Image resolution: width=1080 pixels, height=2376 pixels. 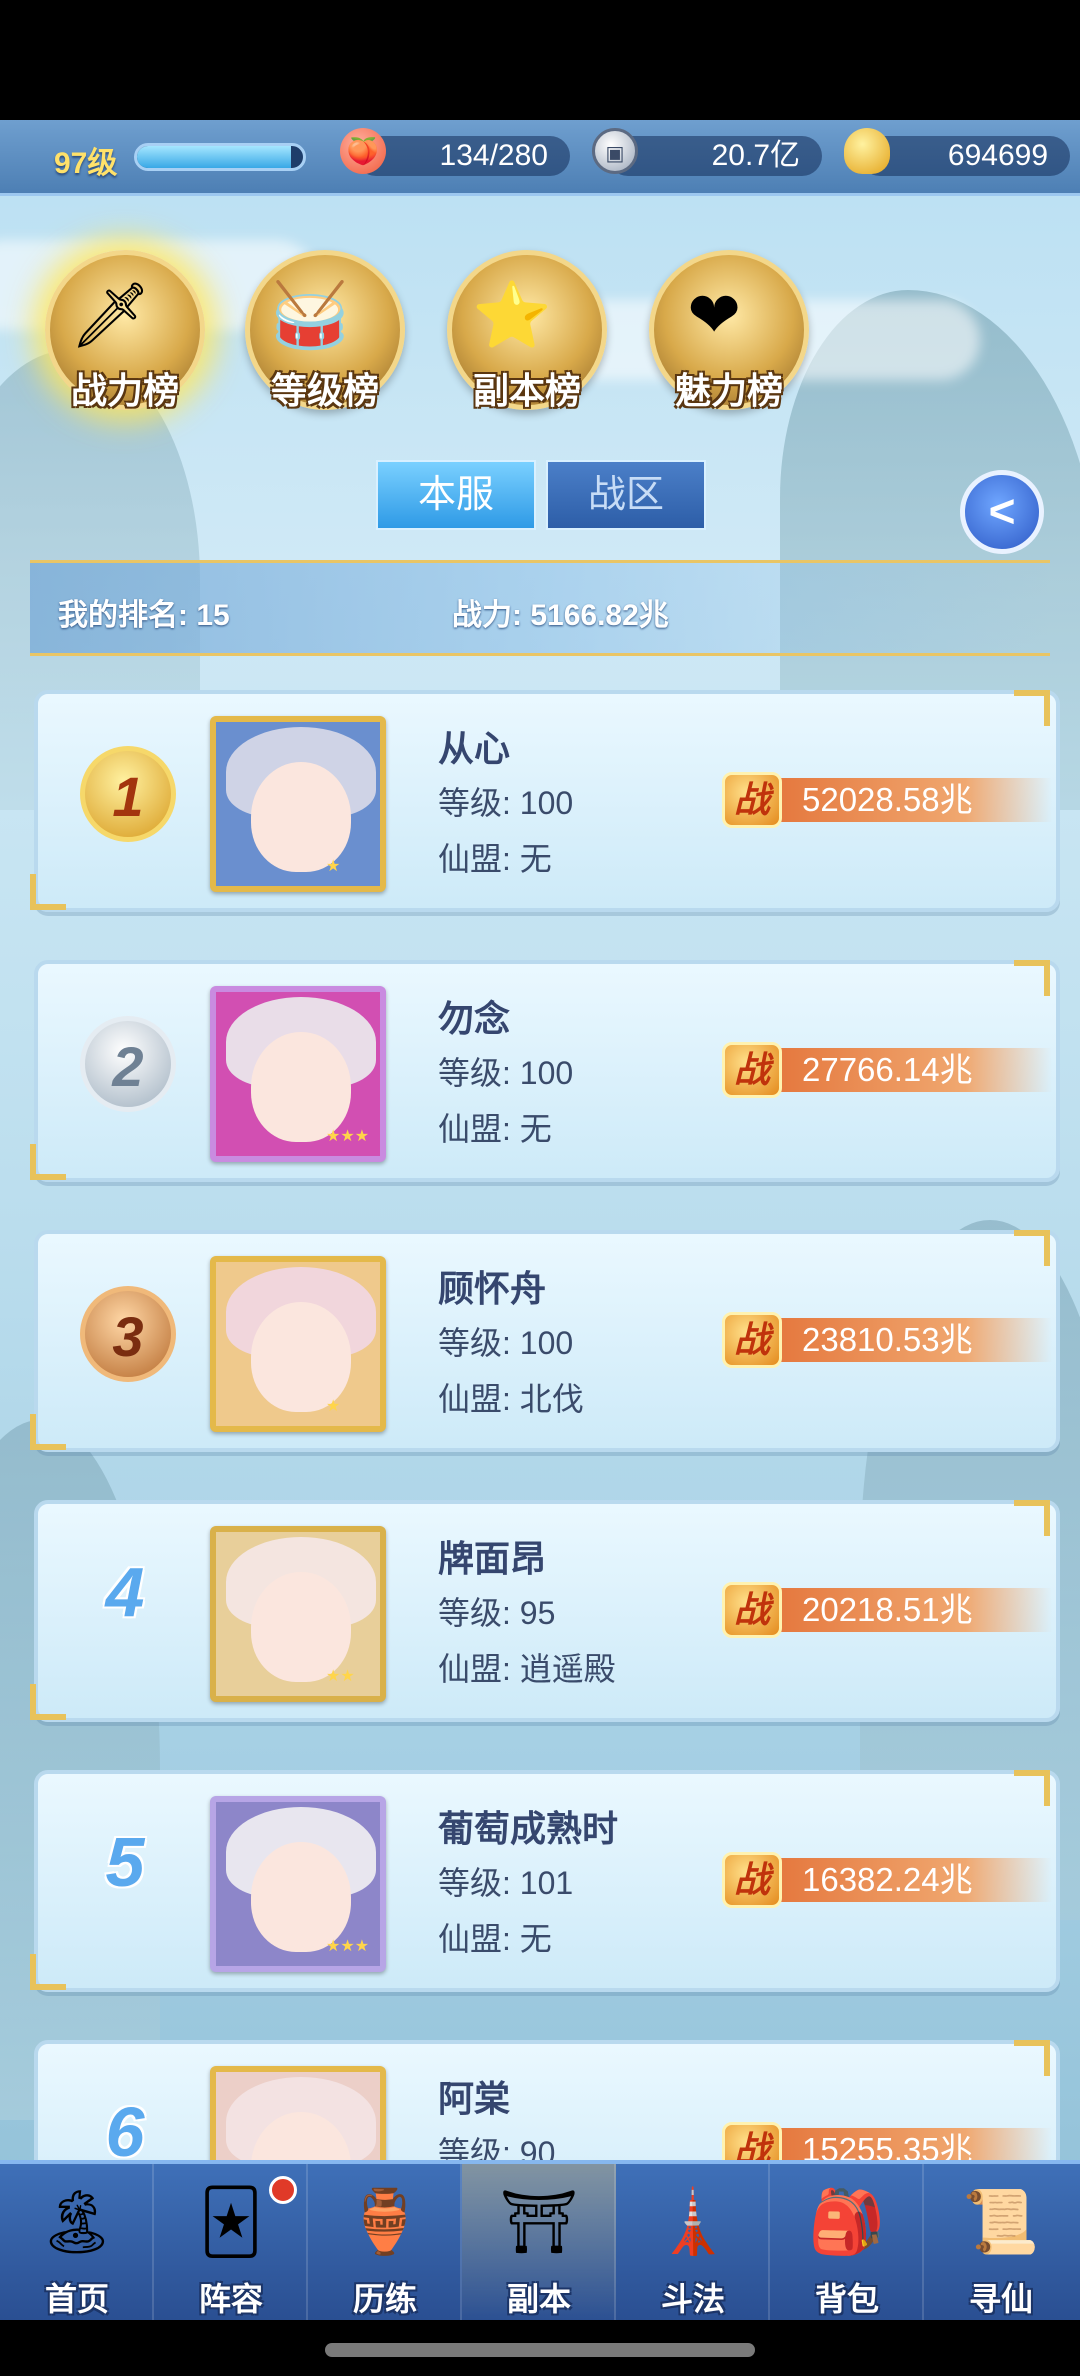 What do you see at coordinates (847, 2222) in the screenshot?
I see `bag-icon: 🎒` at bounding box center [847, 2222].